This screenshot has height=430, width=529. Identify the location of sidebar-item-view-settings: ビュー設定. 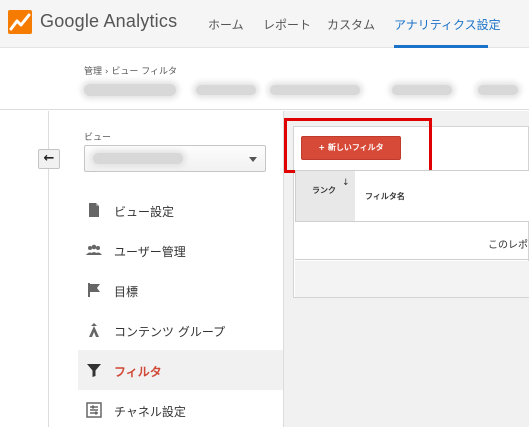
(180, 210).